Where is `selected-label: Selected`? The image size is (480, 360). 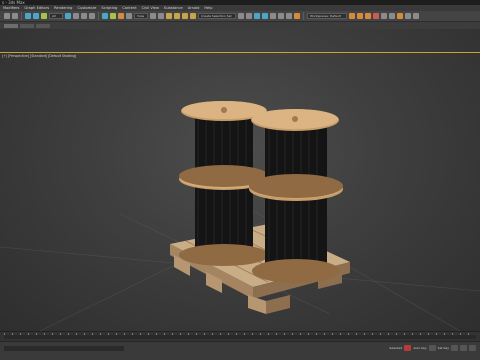 selected-label: Selected is located at coordinates (396, 348).